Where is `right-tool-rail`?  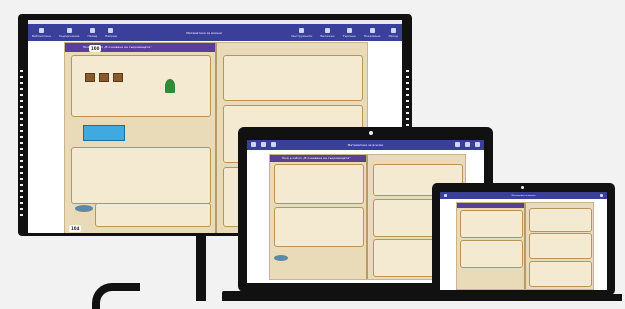
right-tool-rail is located at coordinates (407, 100).